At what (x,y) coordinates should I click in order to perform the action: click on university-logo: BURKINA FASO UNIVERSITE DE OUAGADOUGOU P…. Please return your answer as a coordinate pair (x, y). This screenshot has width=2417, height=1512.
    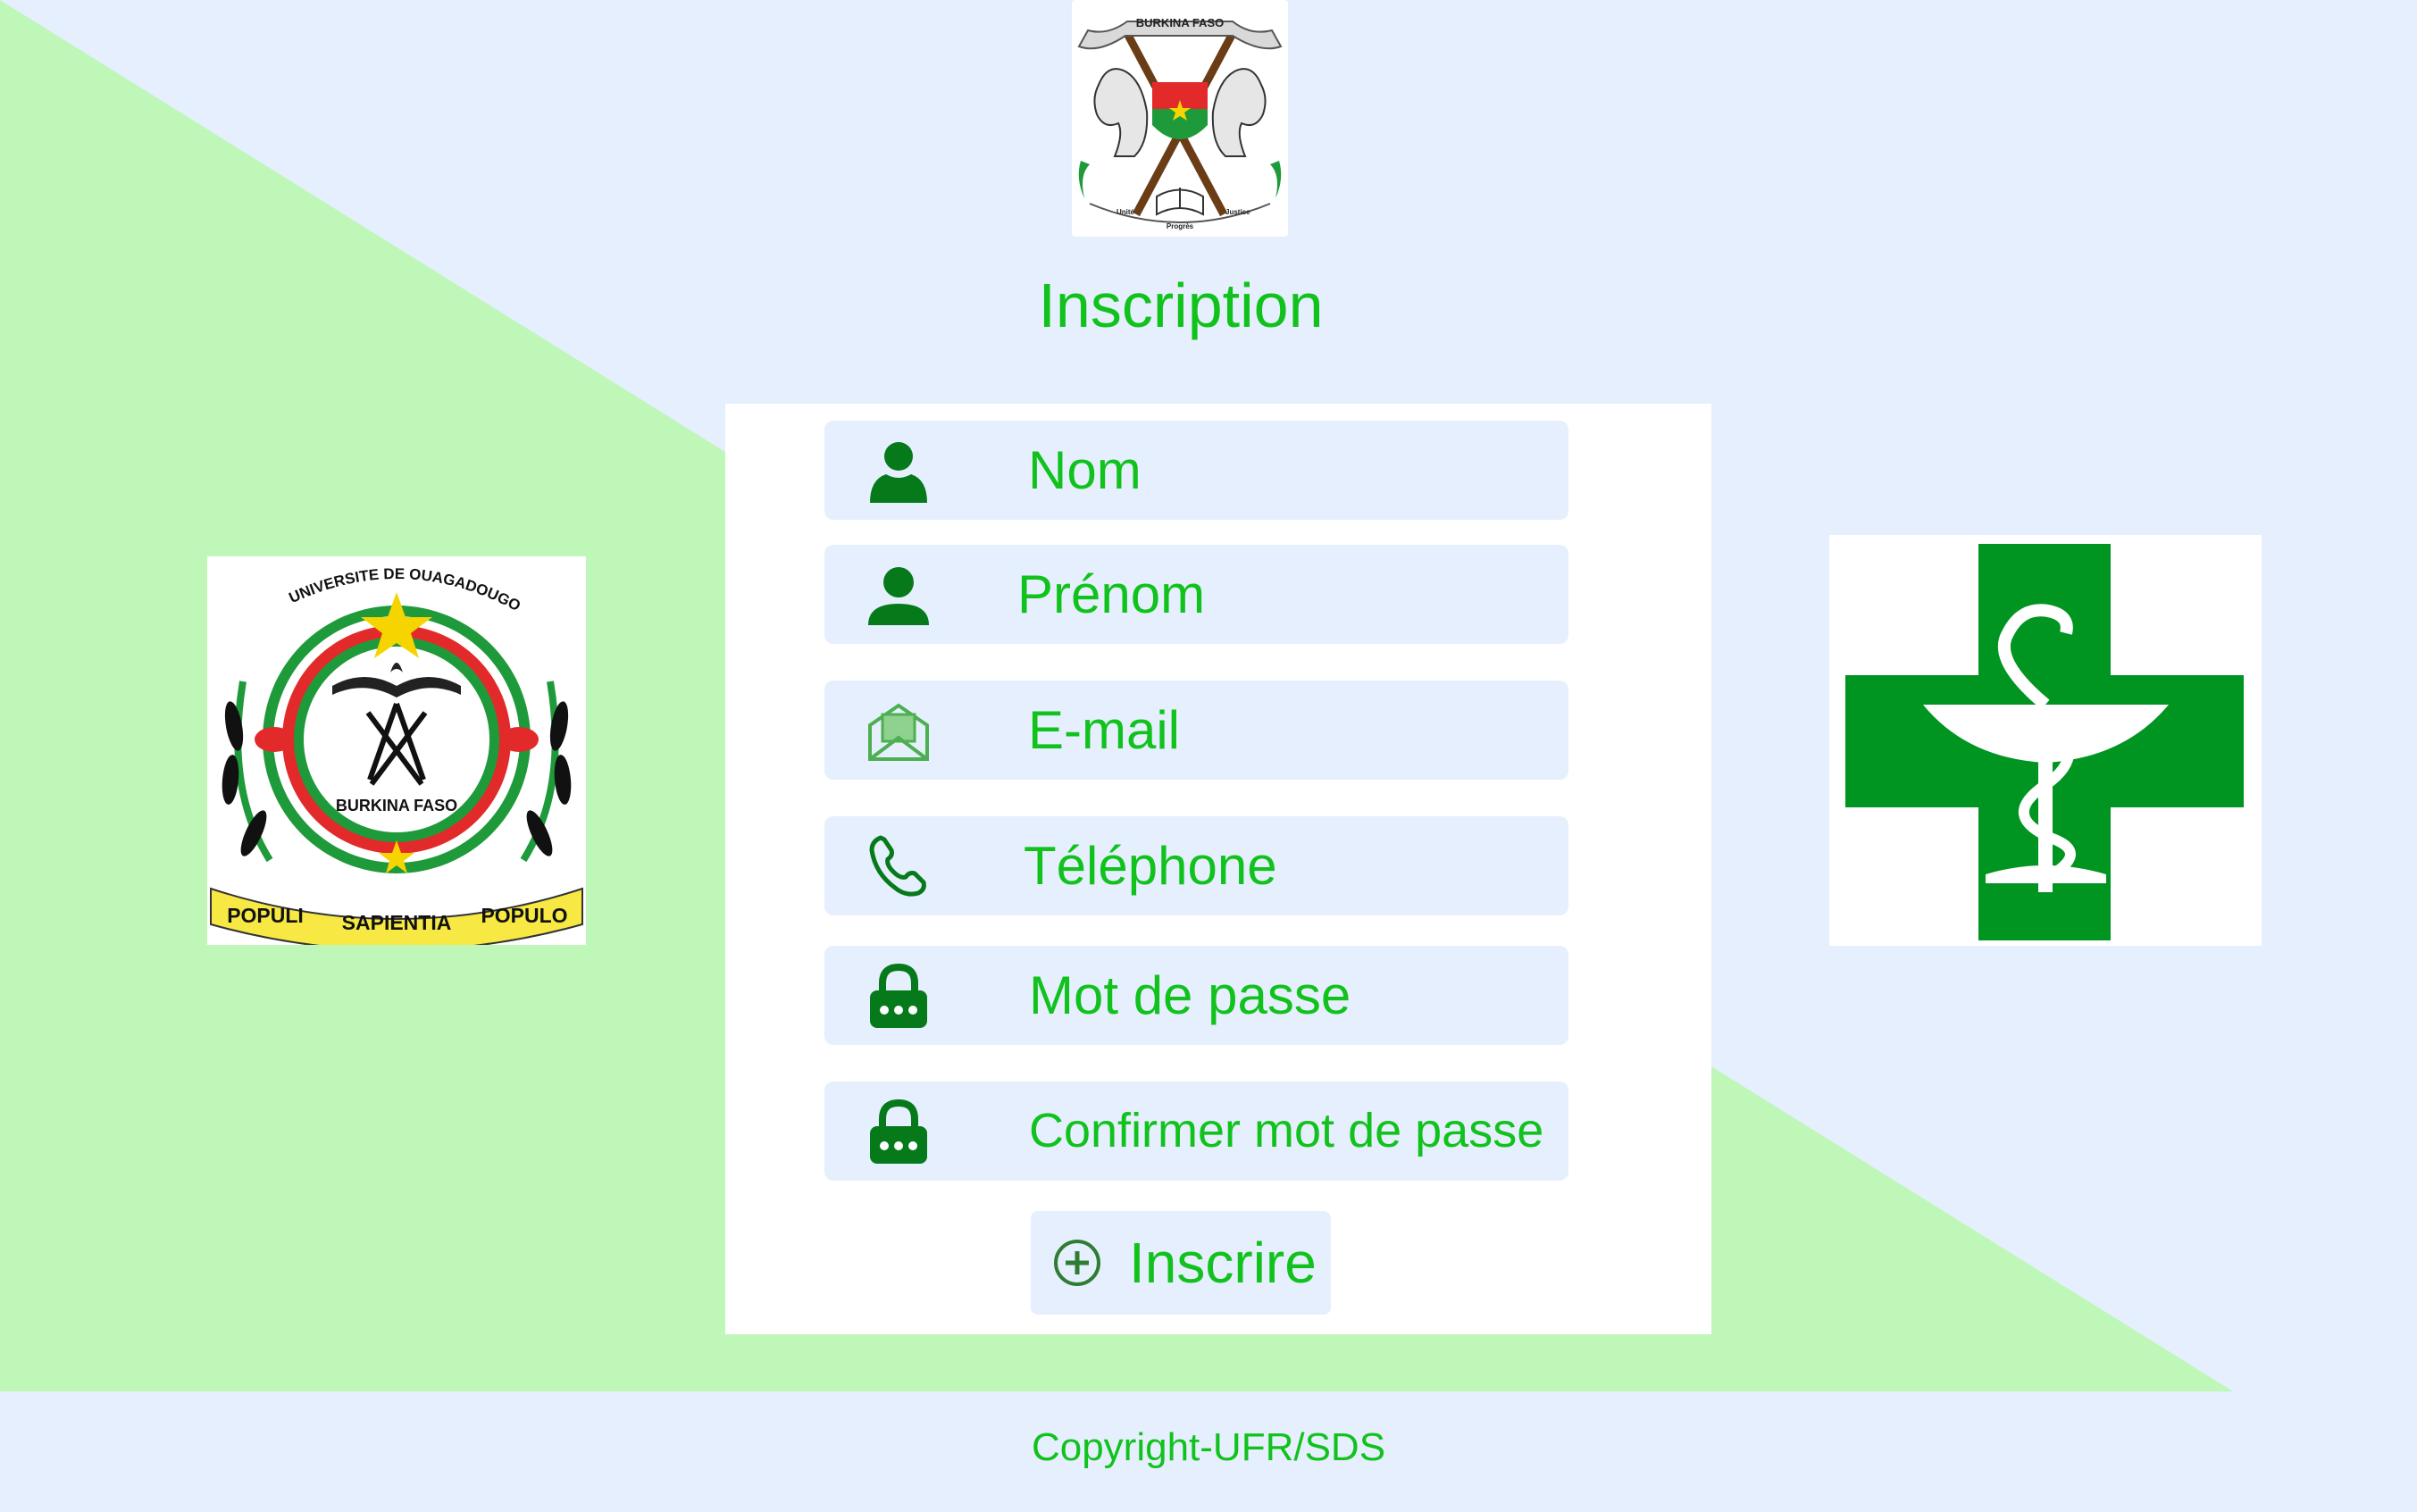
    Looking at the image, I should click on (394, 747).